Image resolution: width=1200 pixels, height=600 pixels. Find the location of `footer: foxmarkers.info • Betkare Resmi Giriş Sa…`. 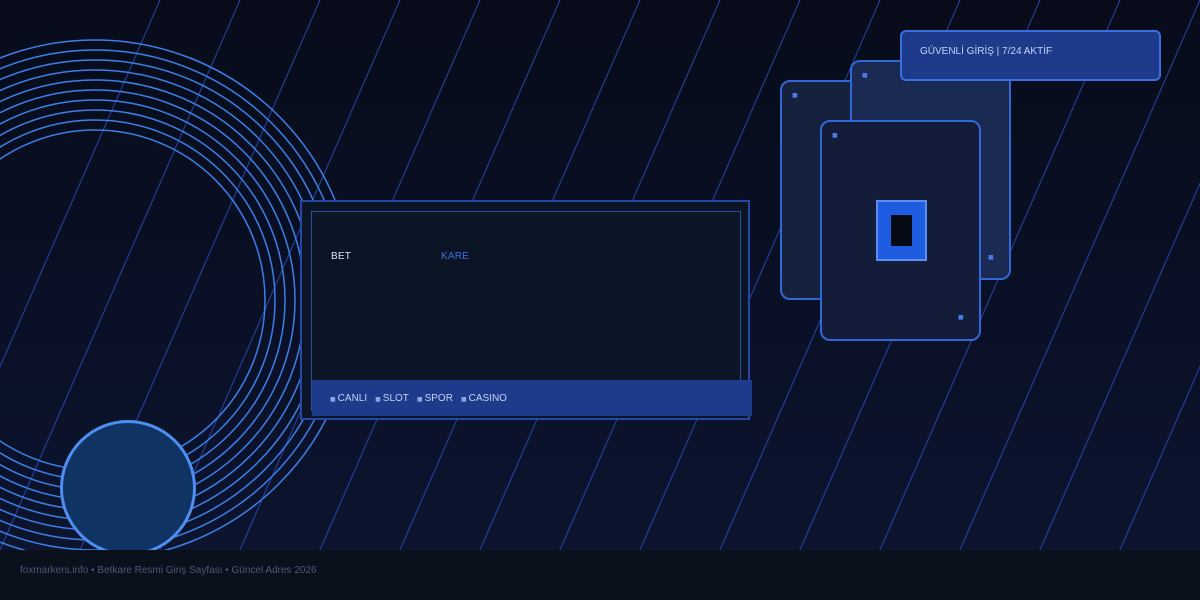

footer: foxmarkers.info • Betkare Resmi Giriş Sa… is located at coordinates (600, 575).